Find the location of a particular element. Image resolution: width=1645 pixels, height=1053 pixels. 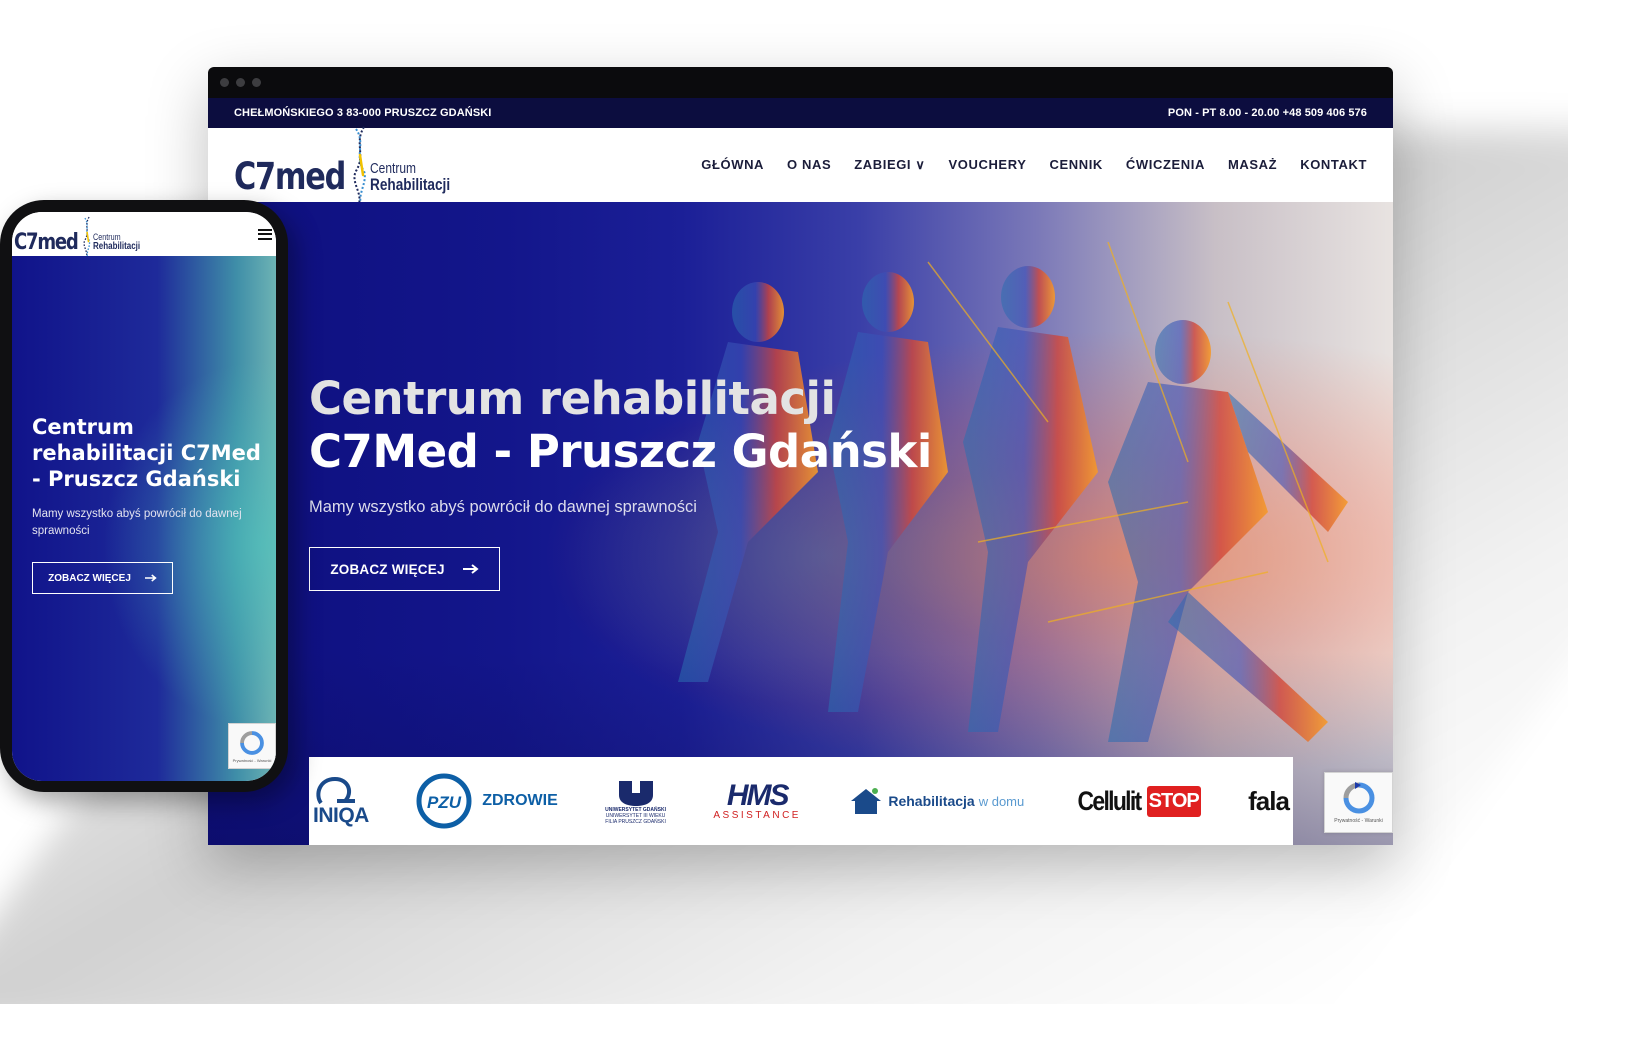

see-more-button: ZOBACZ WIĘCEJ is located at coordinates (404, 569).